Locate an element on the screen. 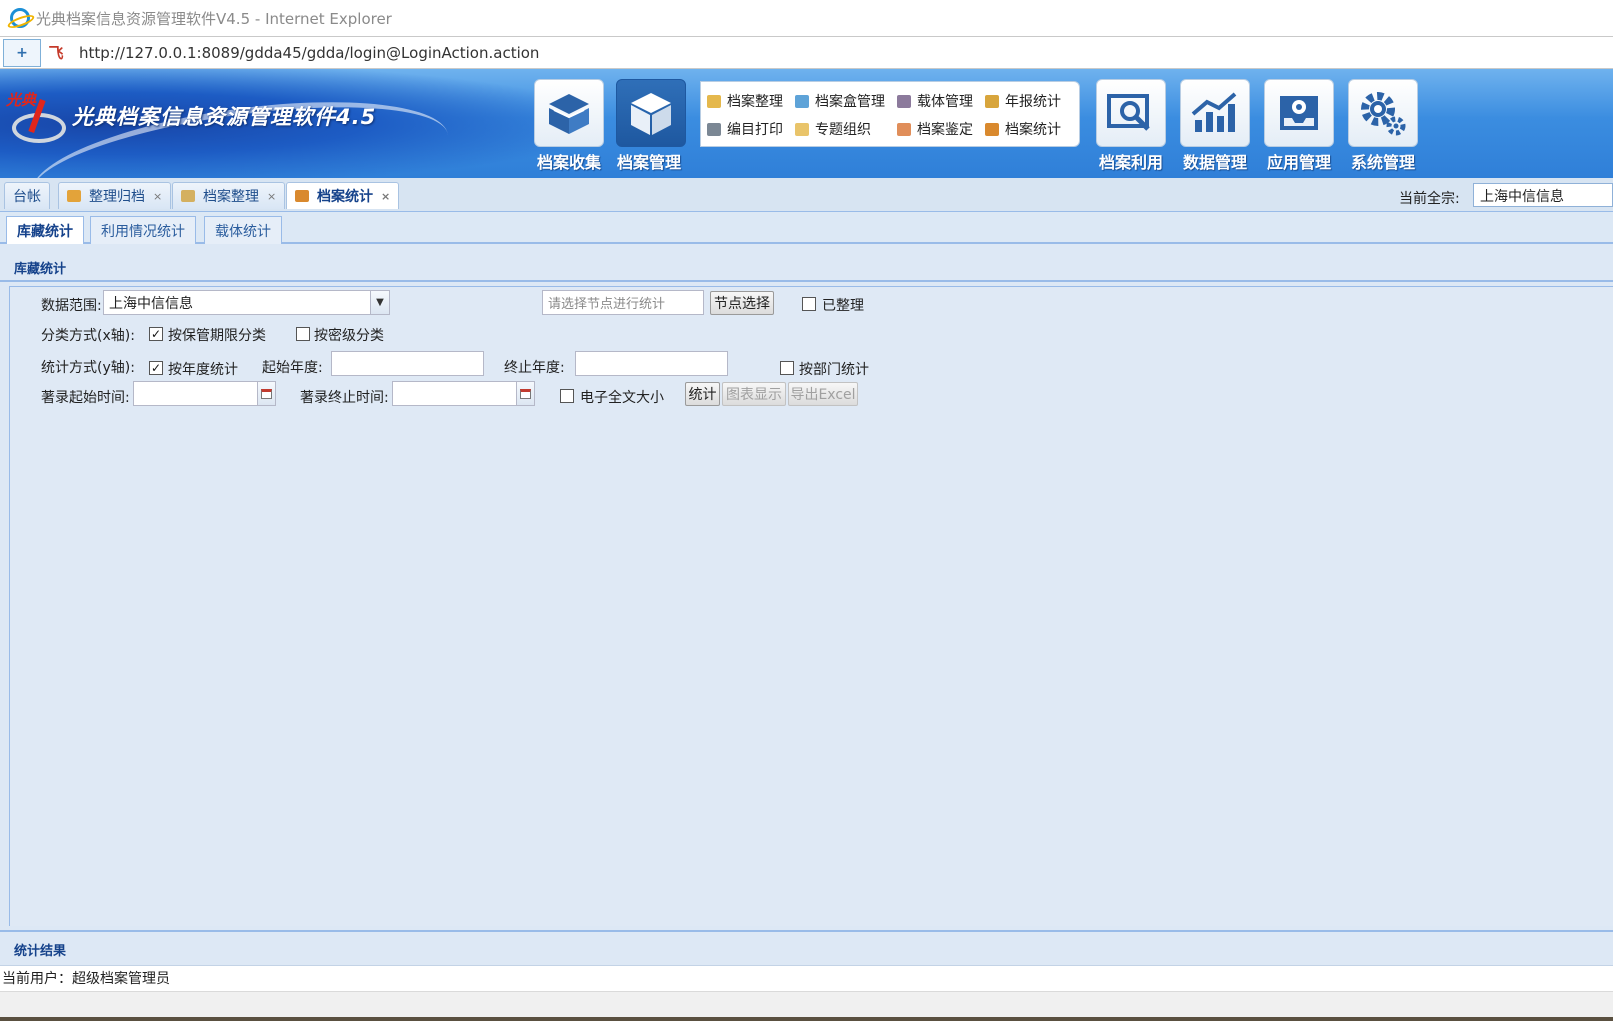  app-header: 光典 光典档案信息资源管理软件4.5 档案收集 档案管理 档案整理 档案盒管理 is located at coordinates (806, 123).